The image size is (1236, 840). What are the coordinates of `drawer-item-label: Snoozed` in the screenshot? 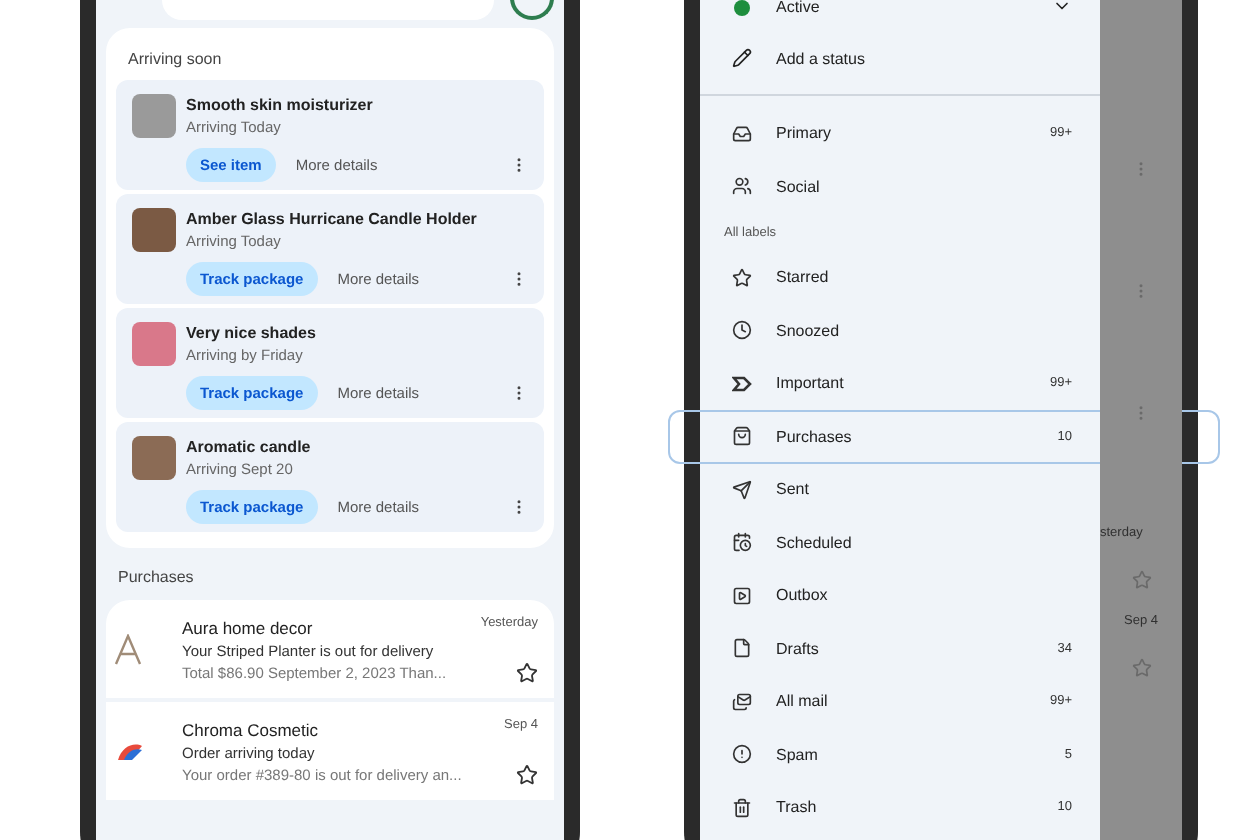 It's located at (808, 330).